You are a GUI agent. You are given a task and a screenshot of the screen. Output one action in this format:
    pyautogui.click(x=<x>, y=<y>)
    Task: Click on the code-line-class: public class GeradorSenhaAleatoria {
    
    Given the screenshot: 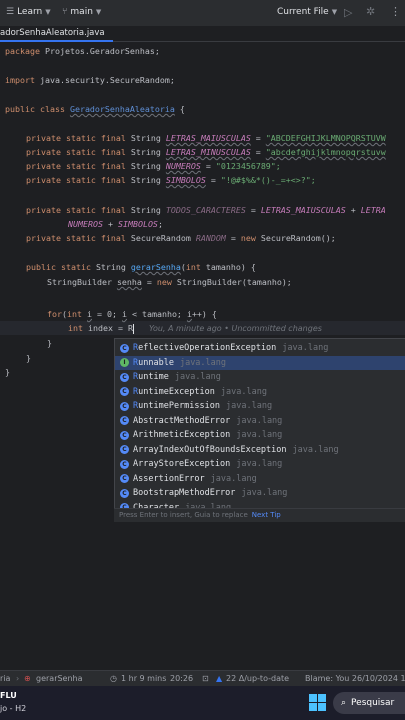 What is the action you would take?
    pyautogui.click(x=95, y=109)
    